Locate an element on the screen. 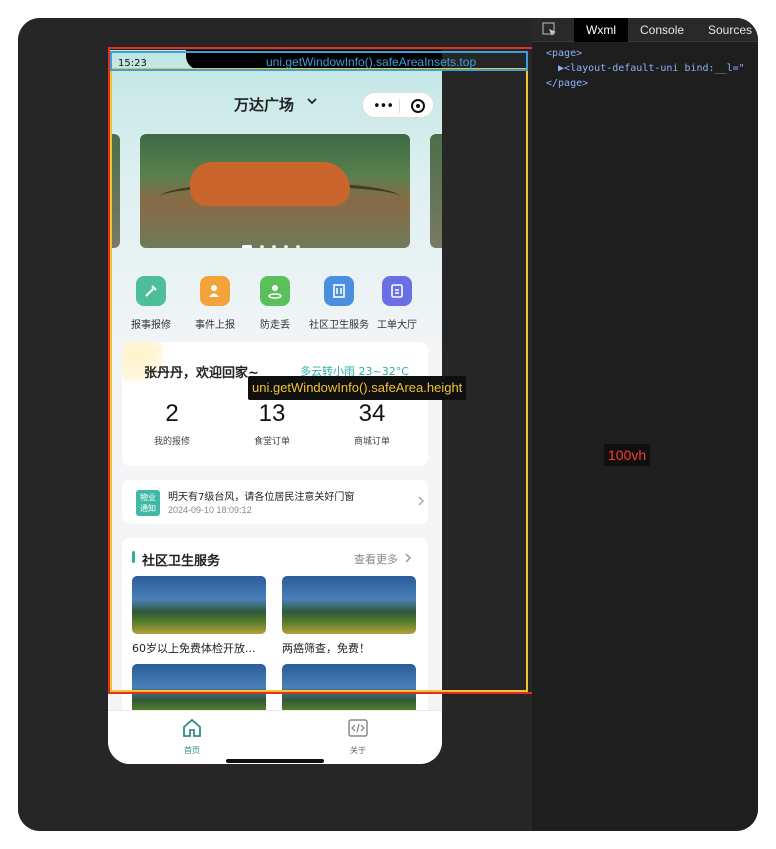 This screenshot has width=776, height=849. home-icon is located at coordinates (192, 727).